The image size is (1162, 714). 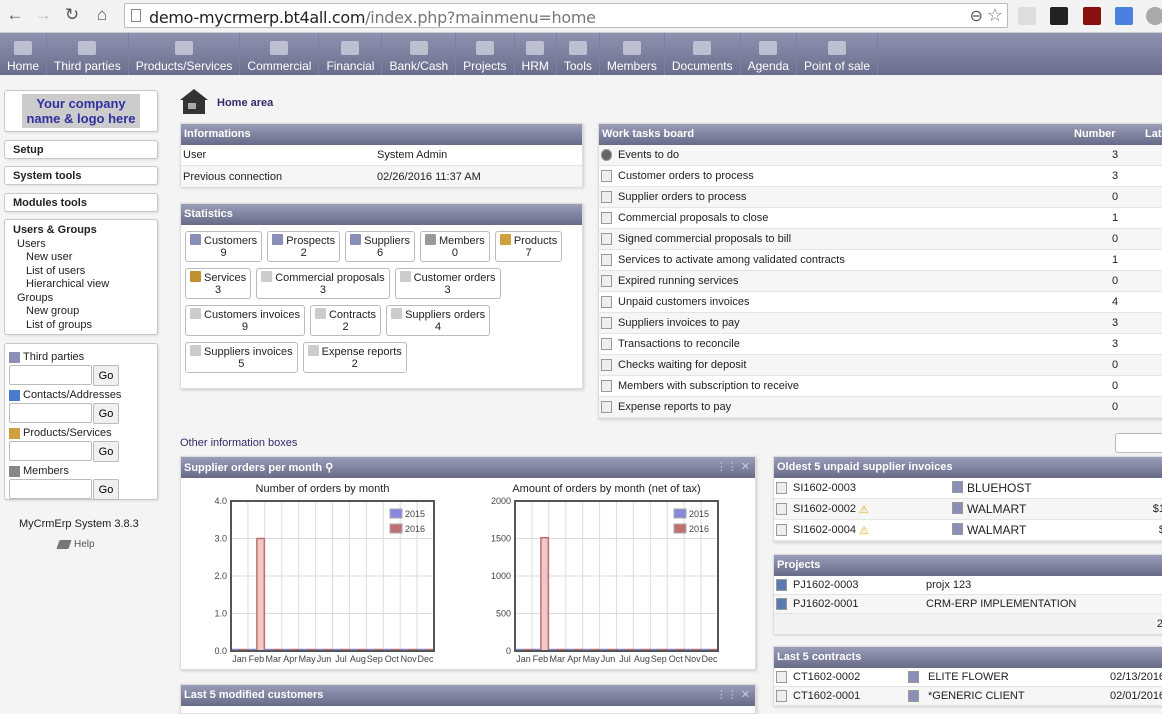 I want to click on menu-item-members: Members, so click(x=632, y=54).